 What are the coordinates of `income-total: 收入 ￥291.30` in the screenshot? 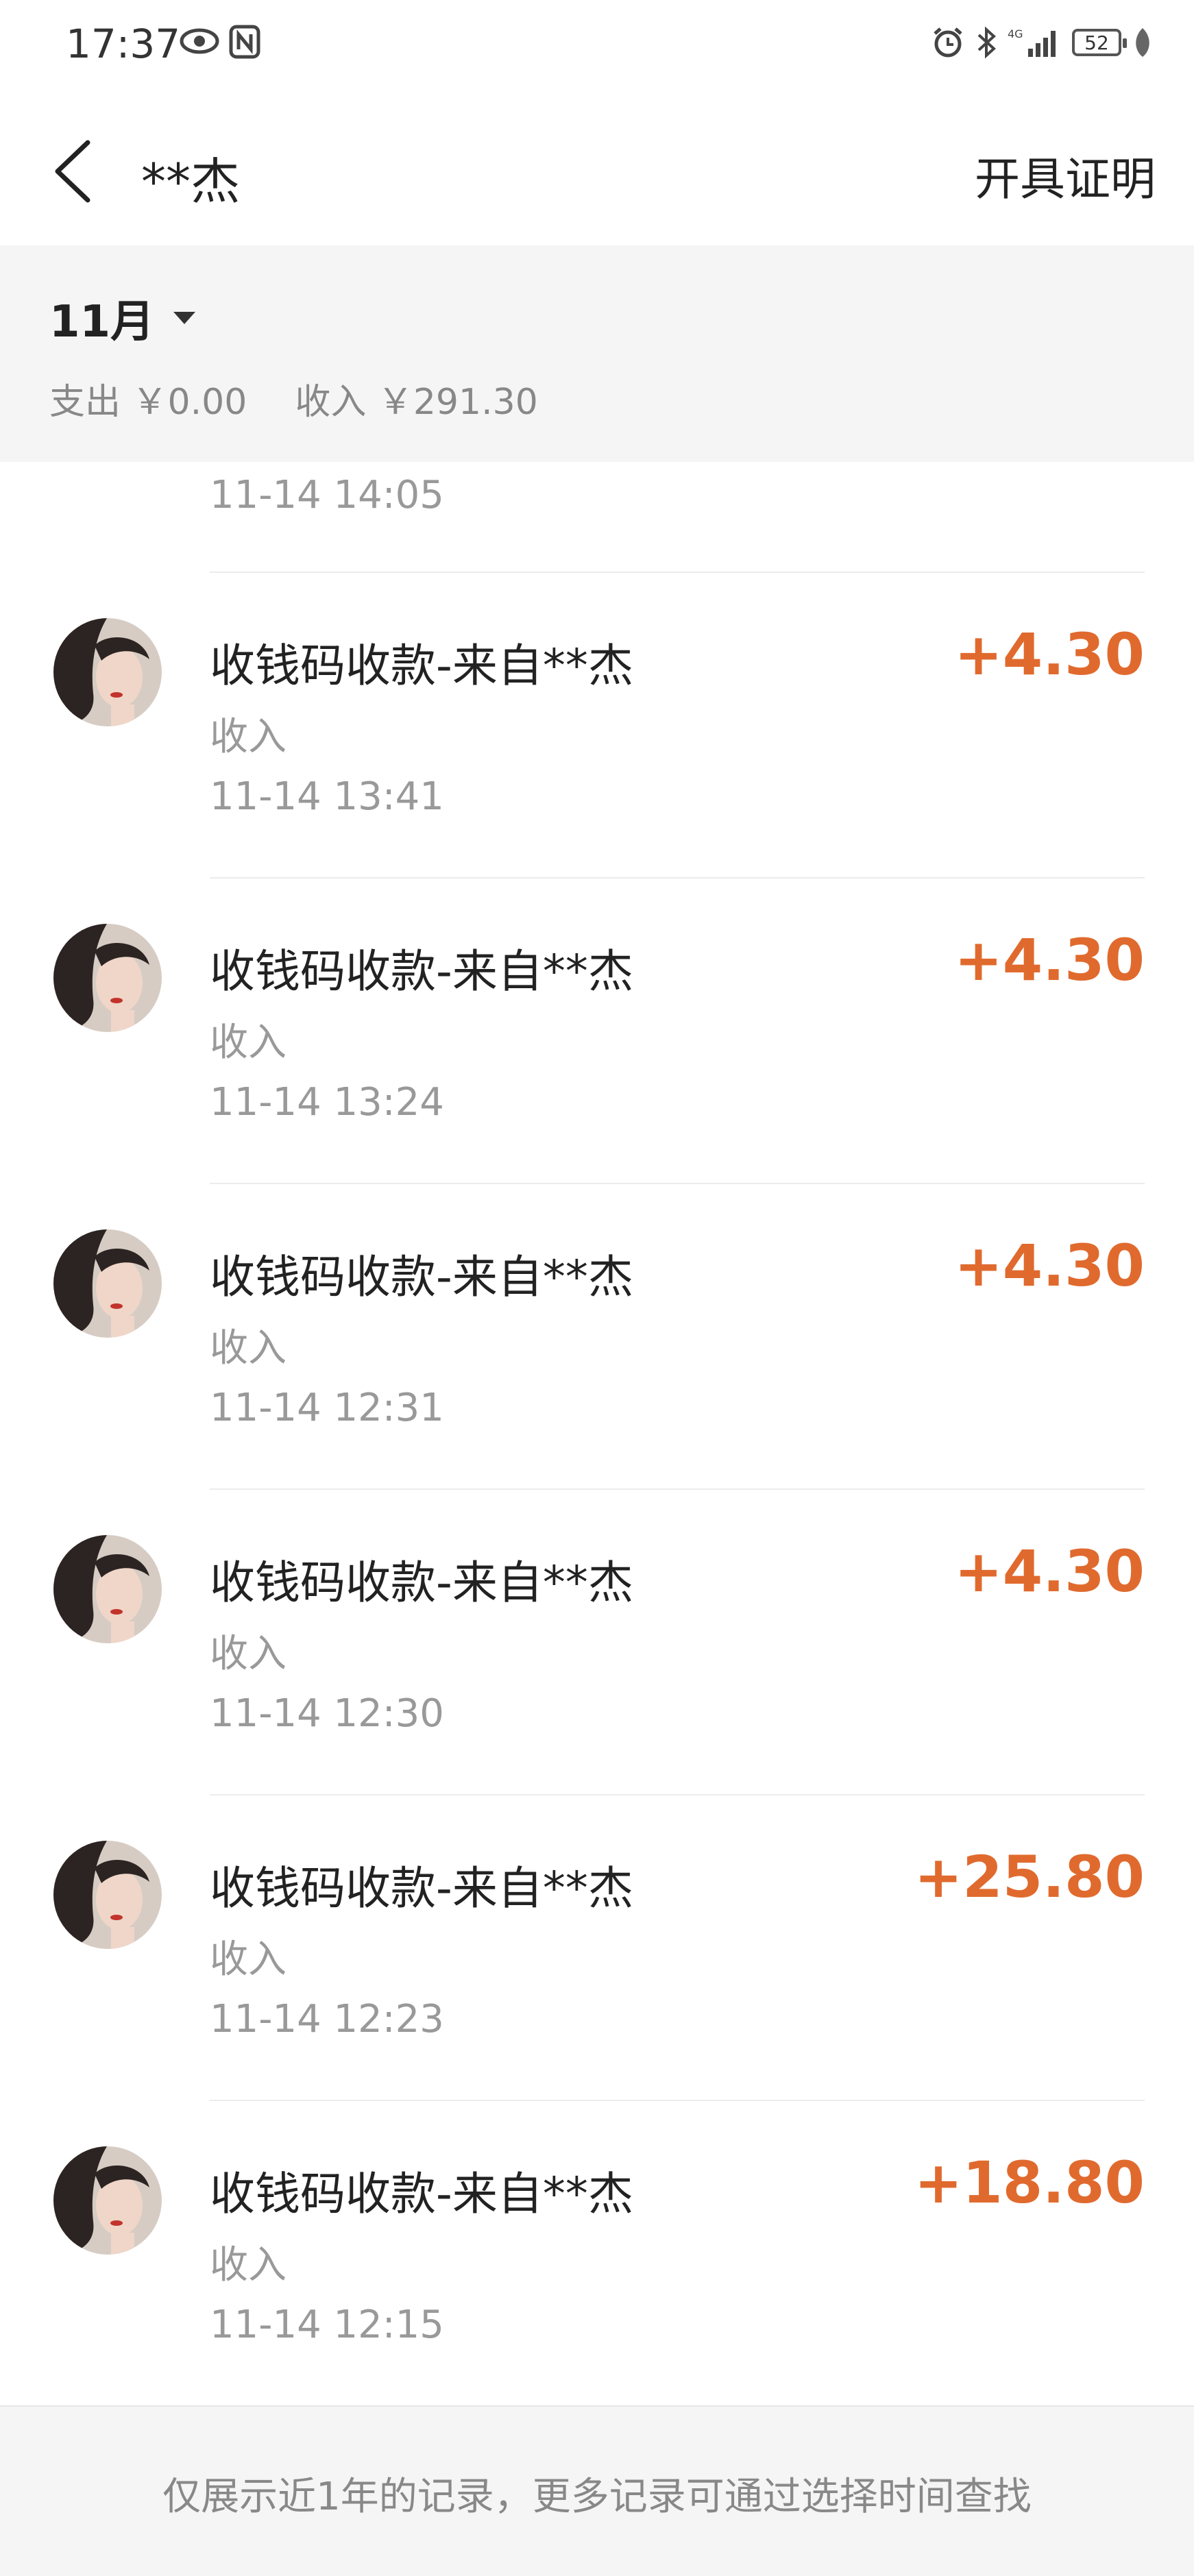 It's located at (416, 403).